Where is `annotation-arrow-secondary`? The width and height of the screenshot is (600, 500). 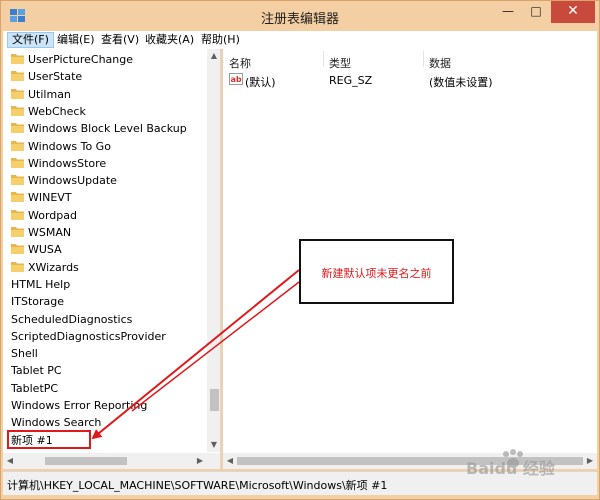 annotation-arrow-secondary is located at coordinates (215, 346).